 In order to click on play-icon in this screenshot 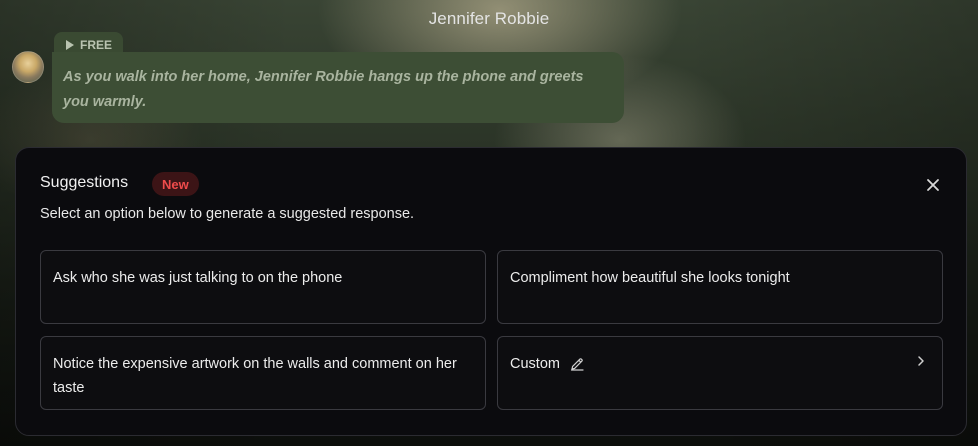, I will do `click(70, 45)`.